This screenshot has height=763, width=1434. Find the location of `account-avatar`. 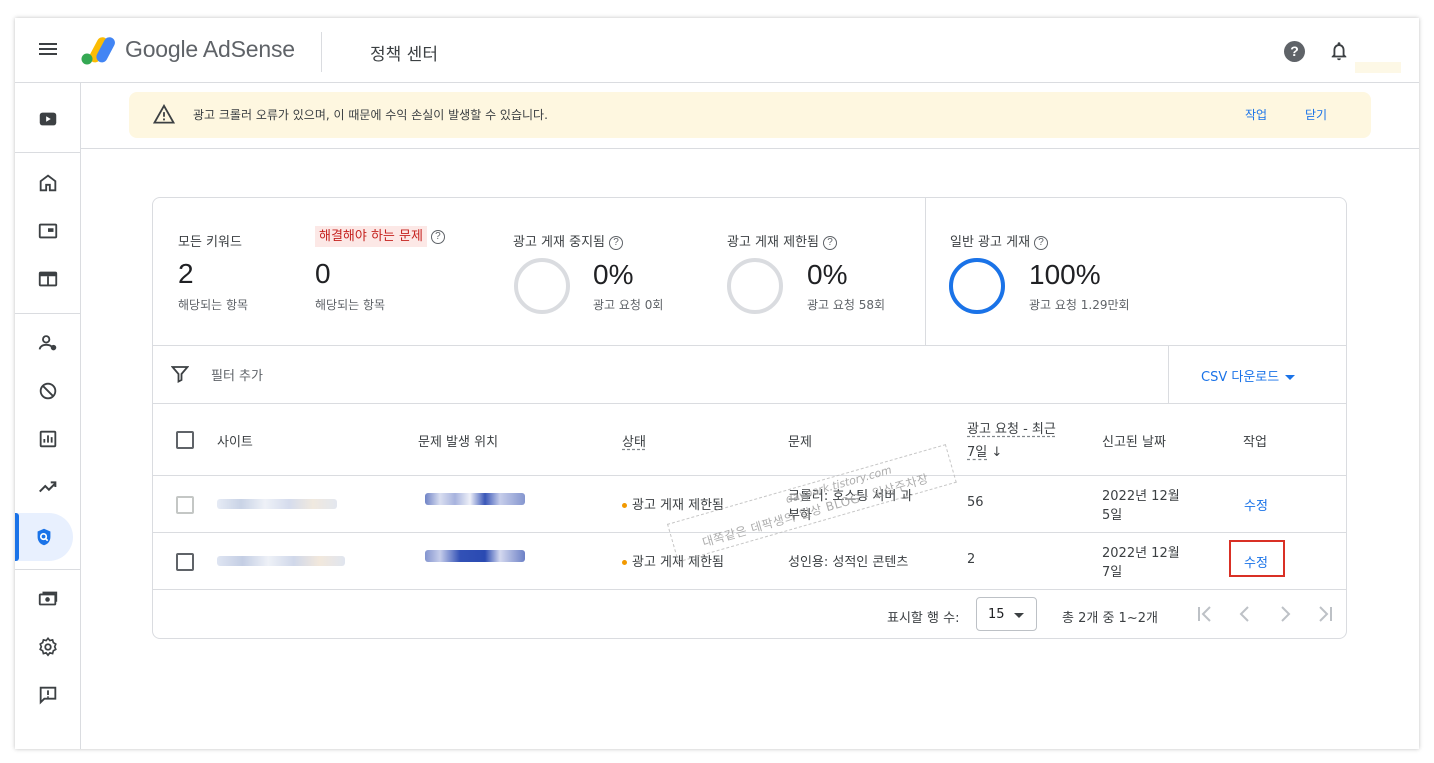

account-avatar is located at coordinates (1378, 67).